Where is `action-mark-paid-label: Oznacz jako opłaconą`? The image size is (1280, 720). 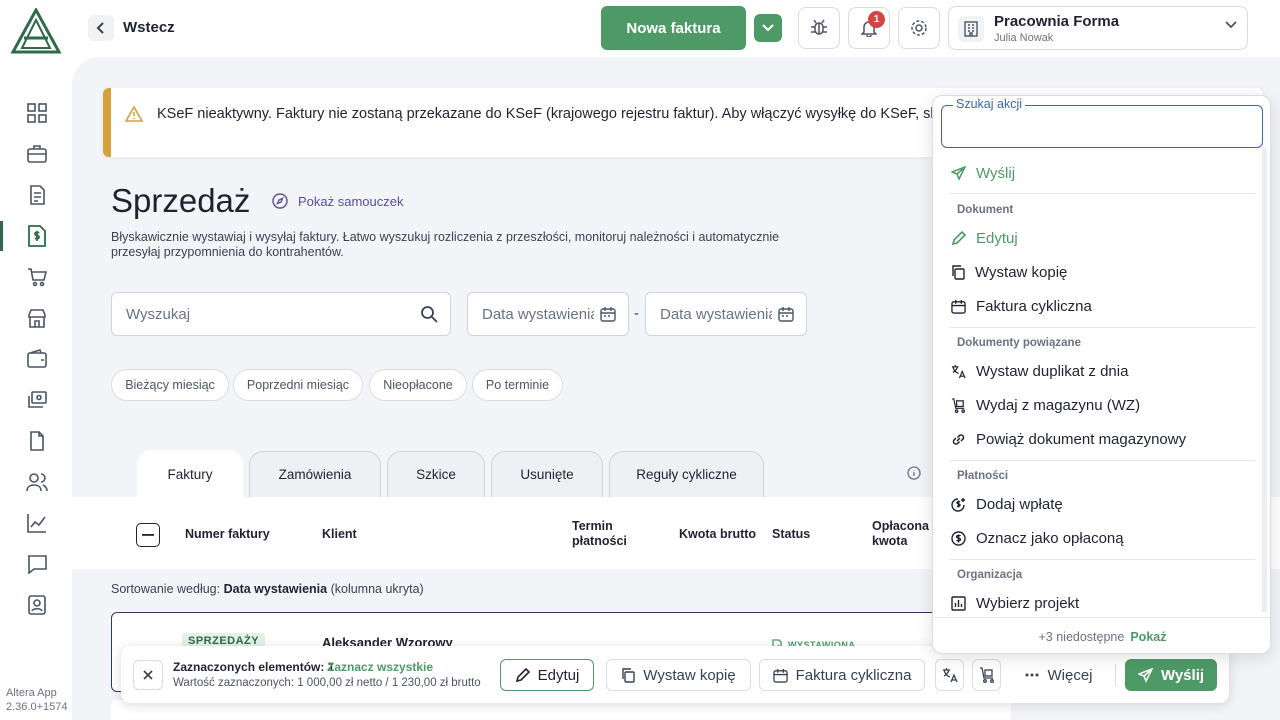 action-mark-paid-label: Oznacz jako opłaconą is located at coordinates (1050, 538).